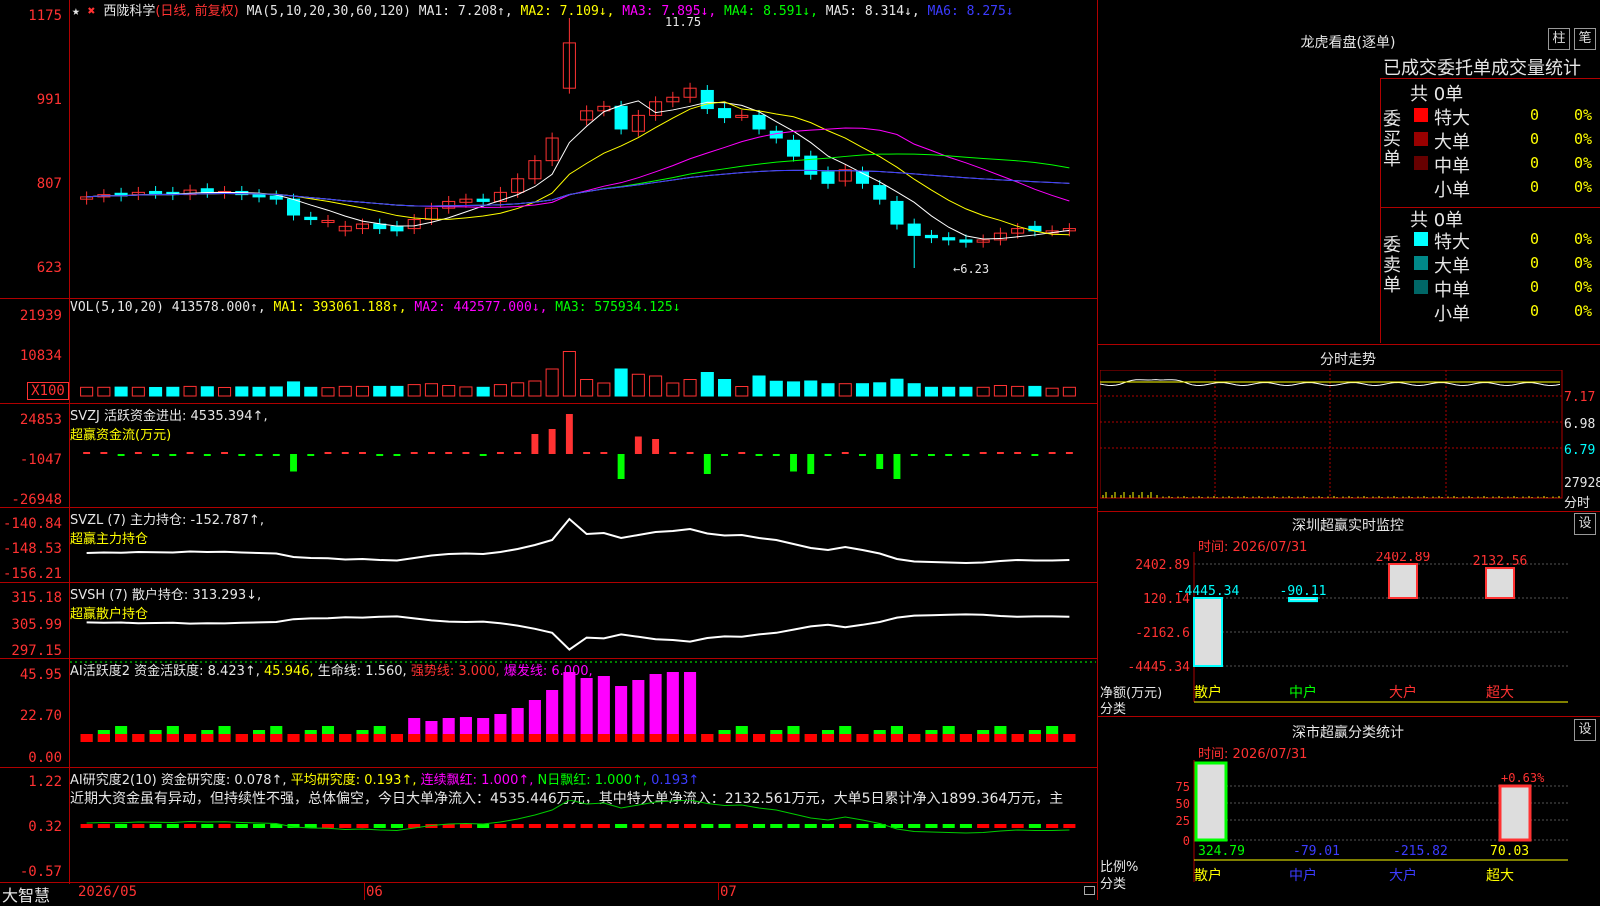 This screenshot has height=906, width=1600. I want to click on svzj-chart, so click(578, 446).